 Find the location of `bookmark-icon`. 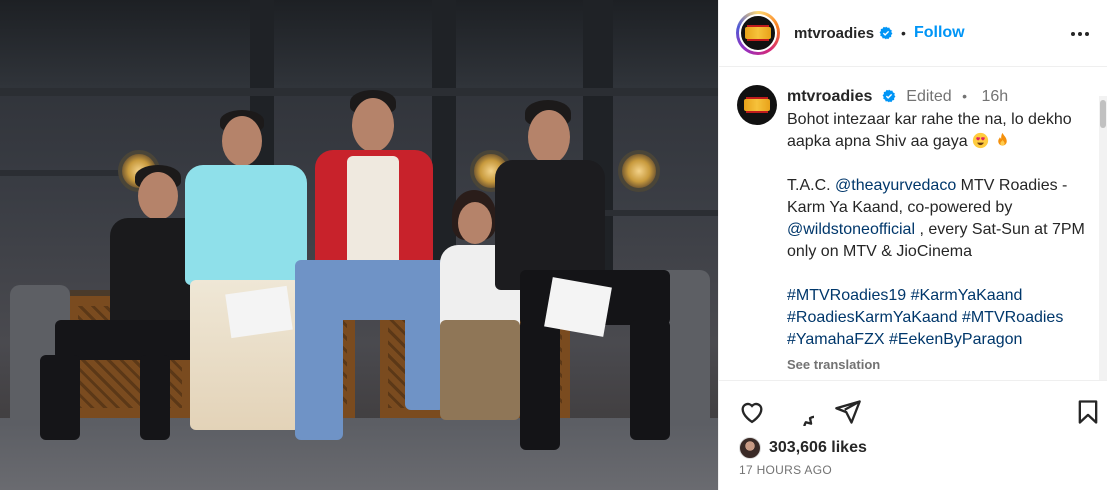

bookmark-icon is located at coordinates (1088, 412).